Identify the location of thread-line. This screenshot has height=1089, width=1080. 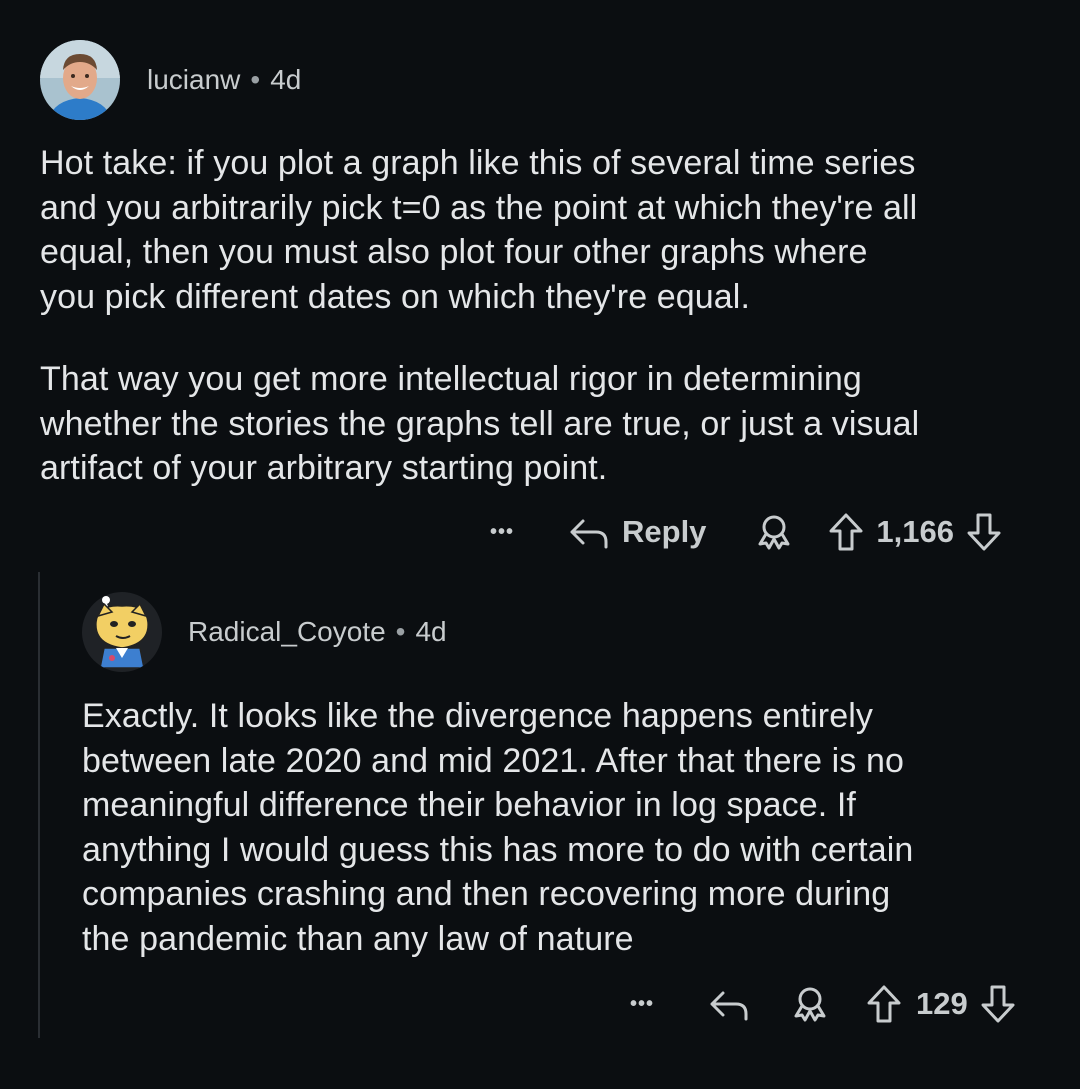
(39, 805).